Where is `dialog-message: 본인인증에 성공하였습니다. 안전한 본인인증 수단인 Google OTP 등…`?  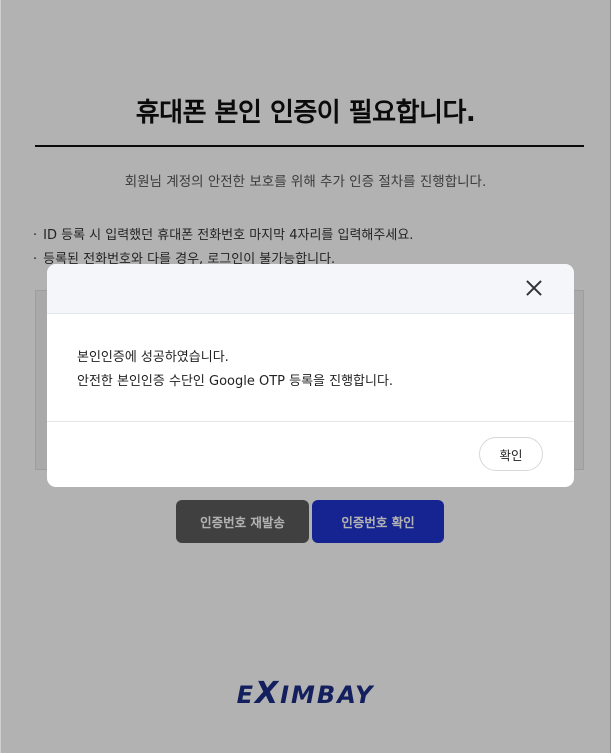 dialog-message: 본인인증에 성공하였습니다. 안전한 본인인증 수단인 Google OTP 등… is located at coordinates (235, 370).